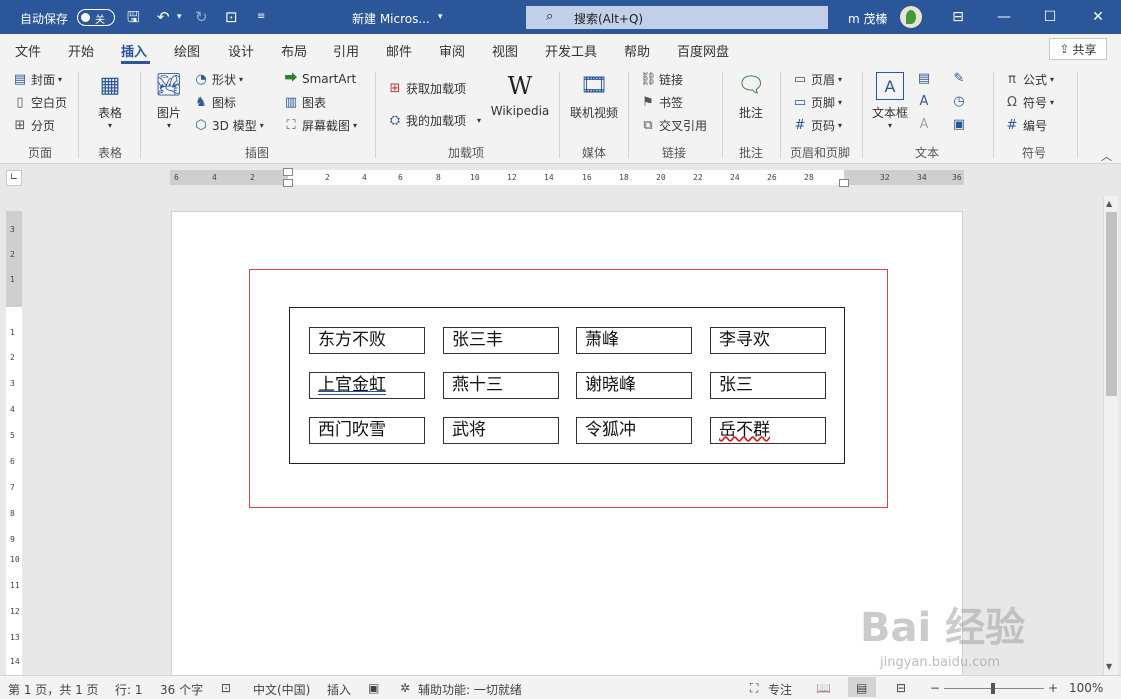  What do you see at coordinates (452, 50) in the screenshot?
I see `tab-review: 审阅` at bounding box center [452, 50].